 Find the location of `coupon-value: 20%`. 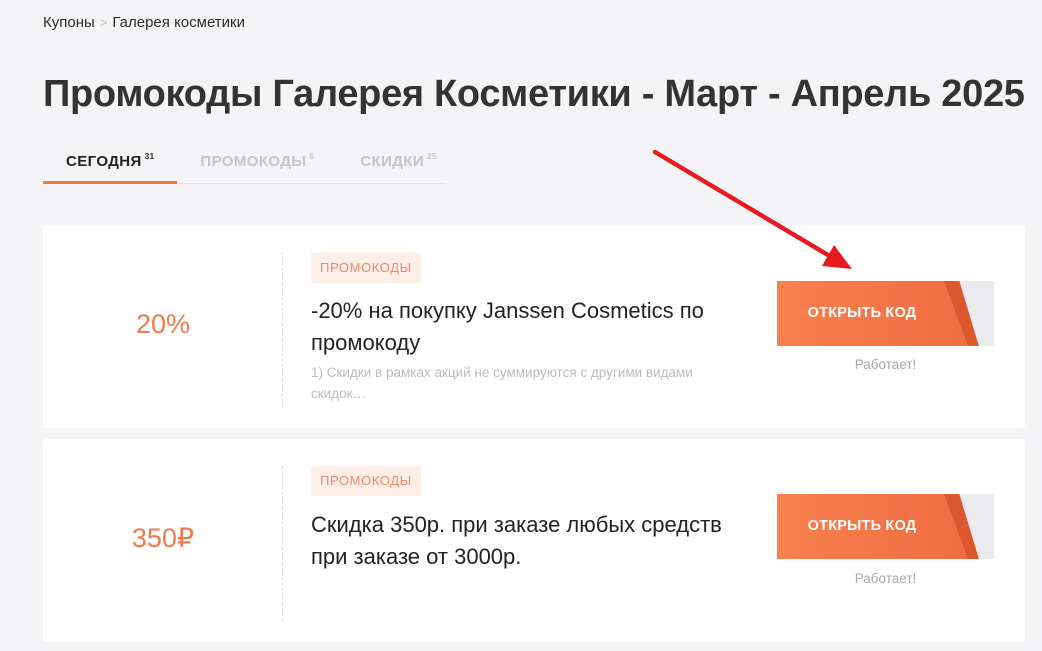

coupon-value: 20% is located at coordinates (163, 324).